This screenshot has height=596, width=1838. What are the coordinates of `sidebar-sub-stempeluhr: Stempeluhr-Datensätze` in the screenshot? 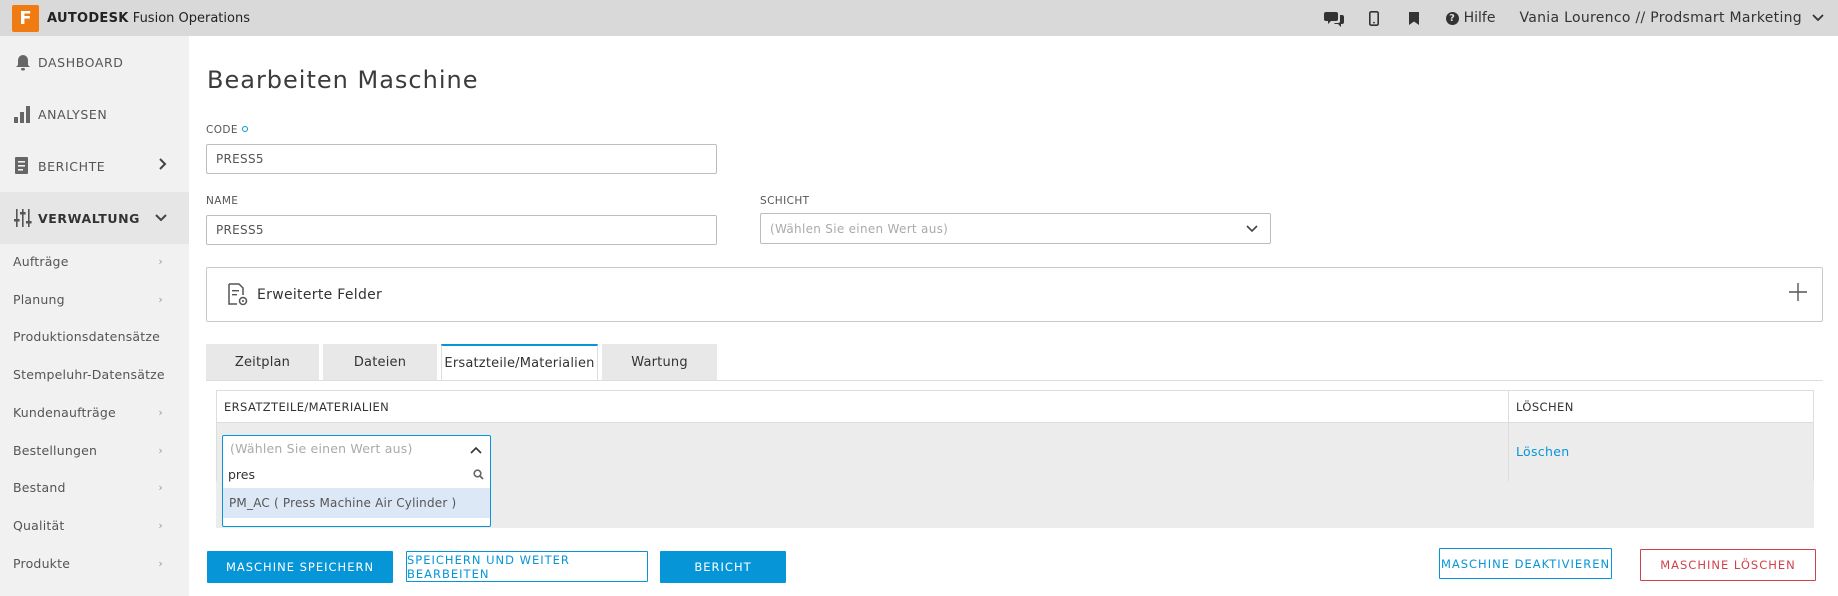 It's located at (94, 374).